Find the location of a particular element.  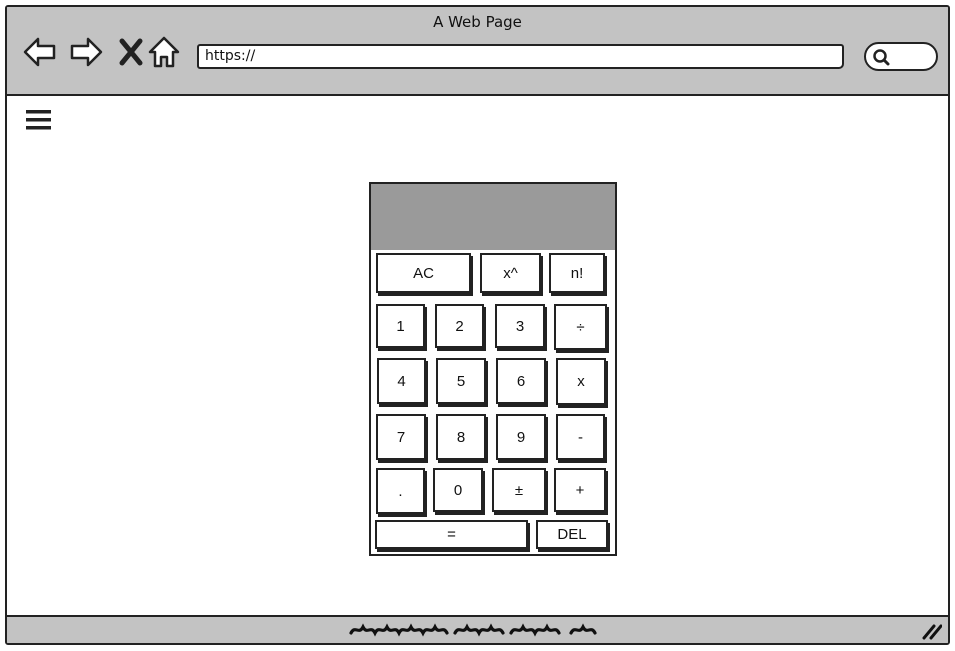

key-0: 0 is located at coordinates (458, 490).